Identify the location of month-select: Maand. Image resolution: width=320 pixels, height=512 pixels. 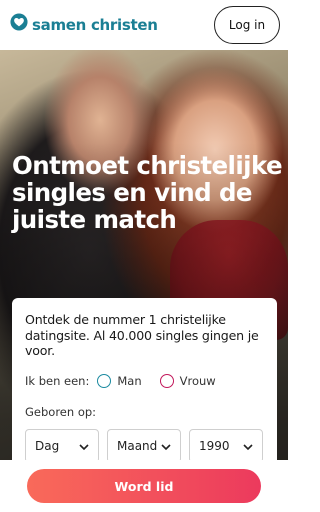
(144, 446).